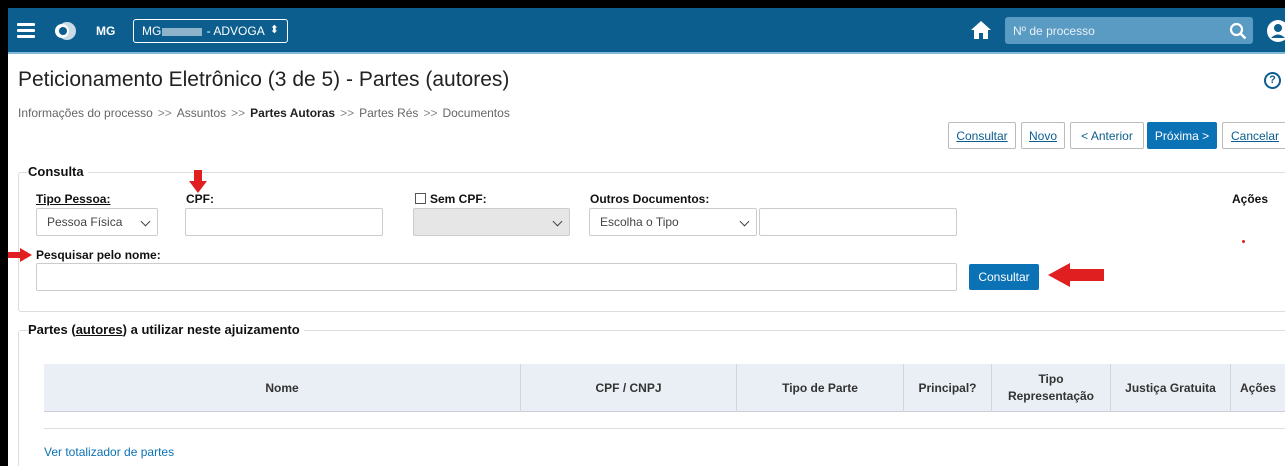 The height and width of the screenshot is (466, 1285). I want to click on annotation-arrow-right-icon, so click(20, 255).